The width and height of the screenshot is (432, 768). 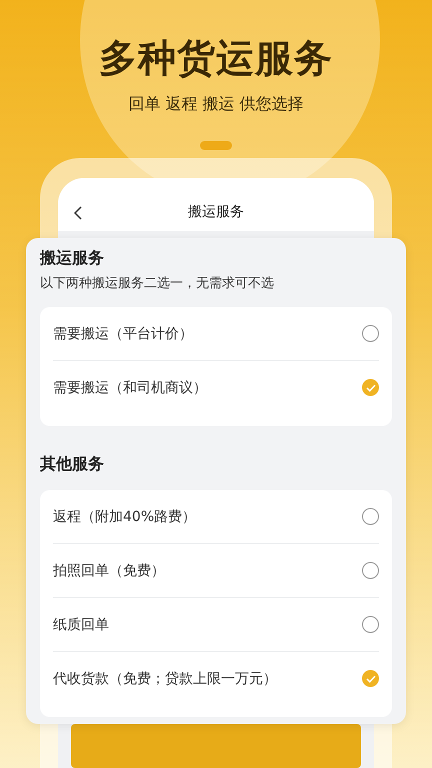 I want to click on option-label: 代收货款（免费；贷款上限一万元）, so click(x=165, y=679).